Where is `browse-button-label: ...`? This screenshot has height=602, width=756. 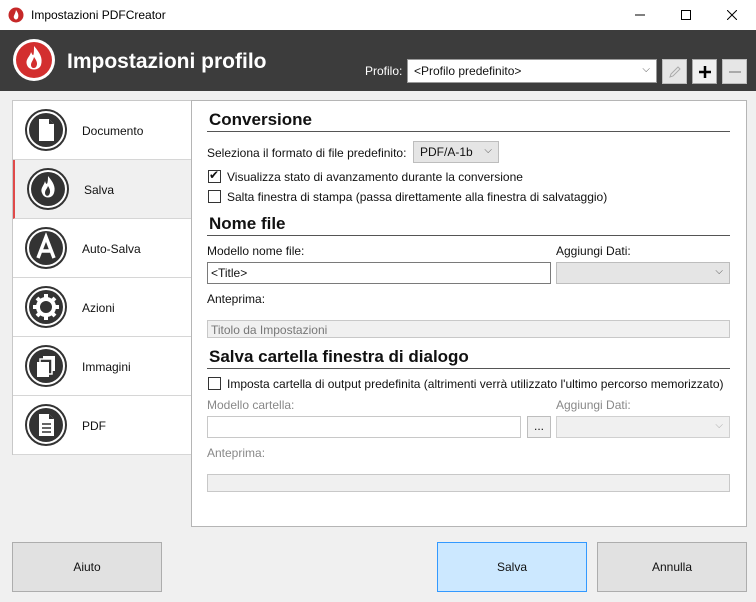 browse-button-label: ... is located at coordinates (538, 426).